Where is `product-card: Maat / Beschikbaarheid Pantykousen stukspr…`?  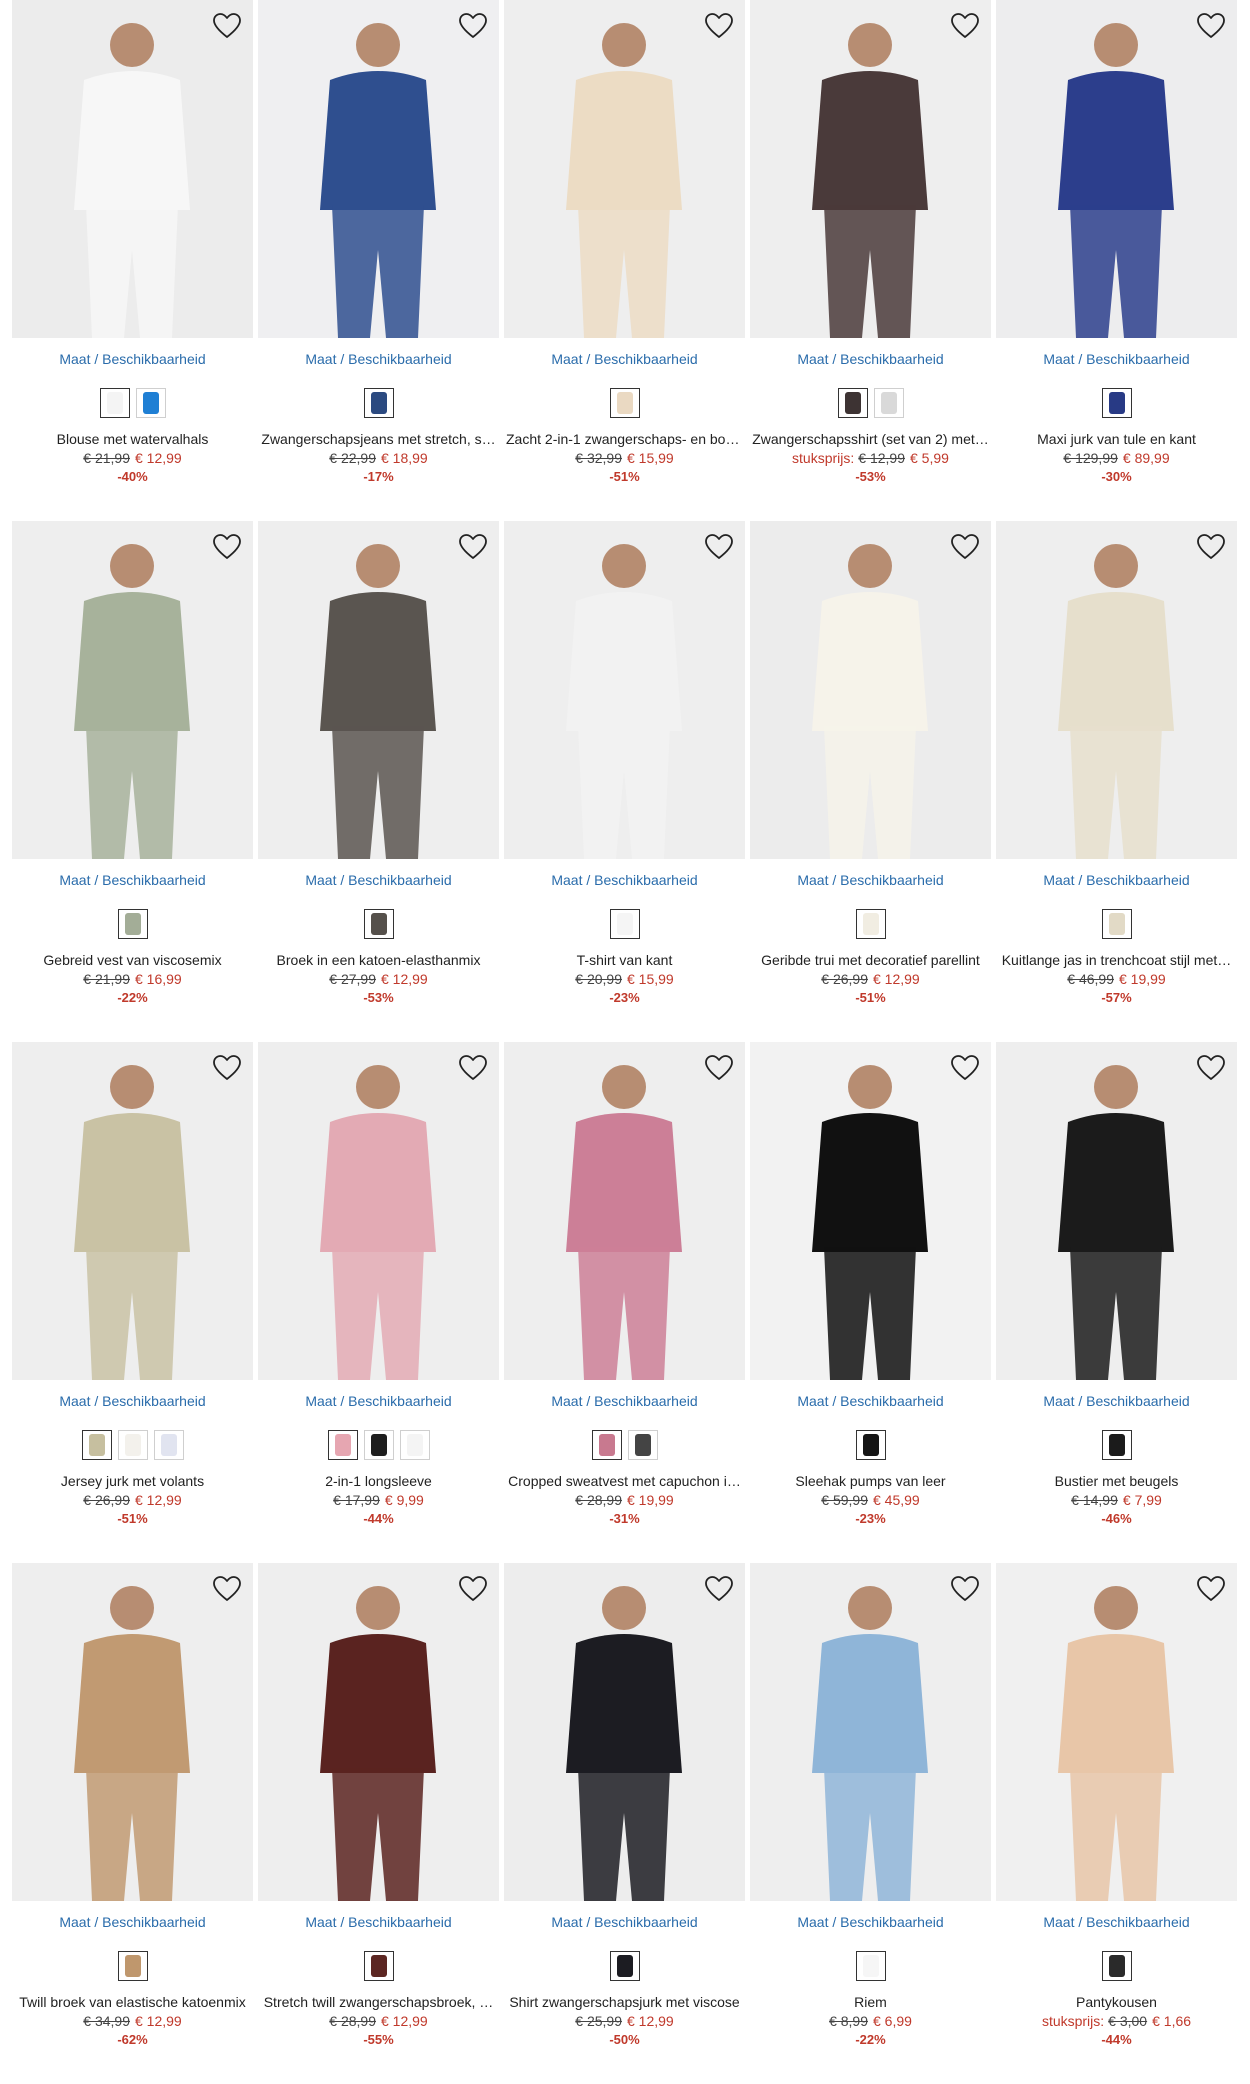
product-card: Maat / Beschikbaarheid Pantykousen stukspr… is located at coordinates (1116, 1823).